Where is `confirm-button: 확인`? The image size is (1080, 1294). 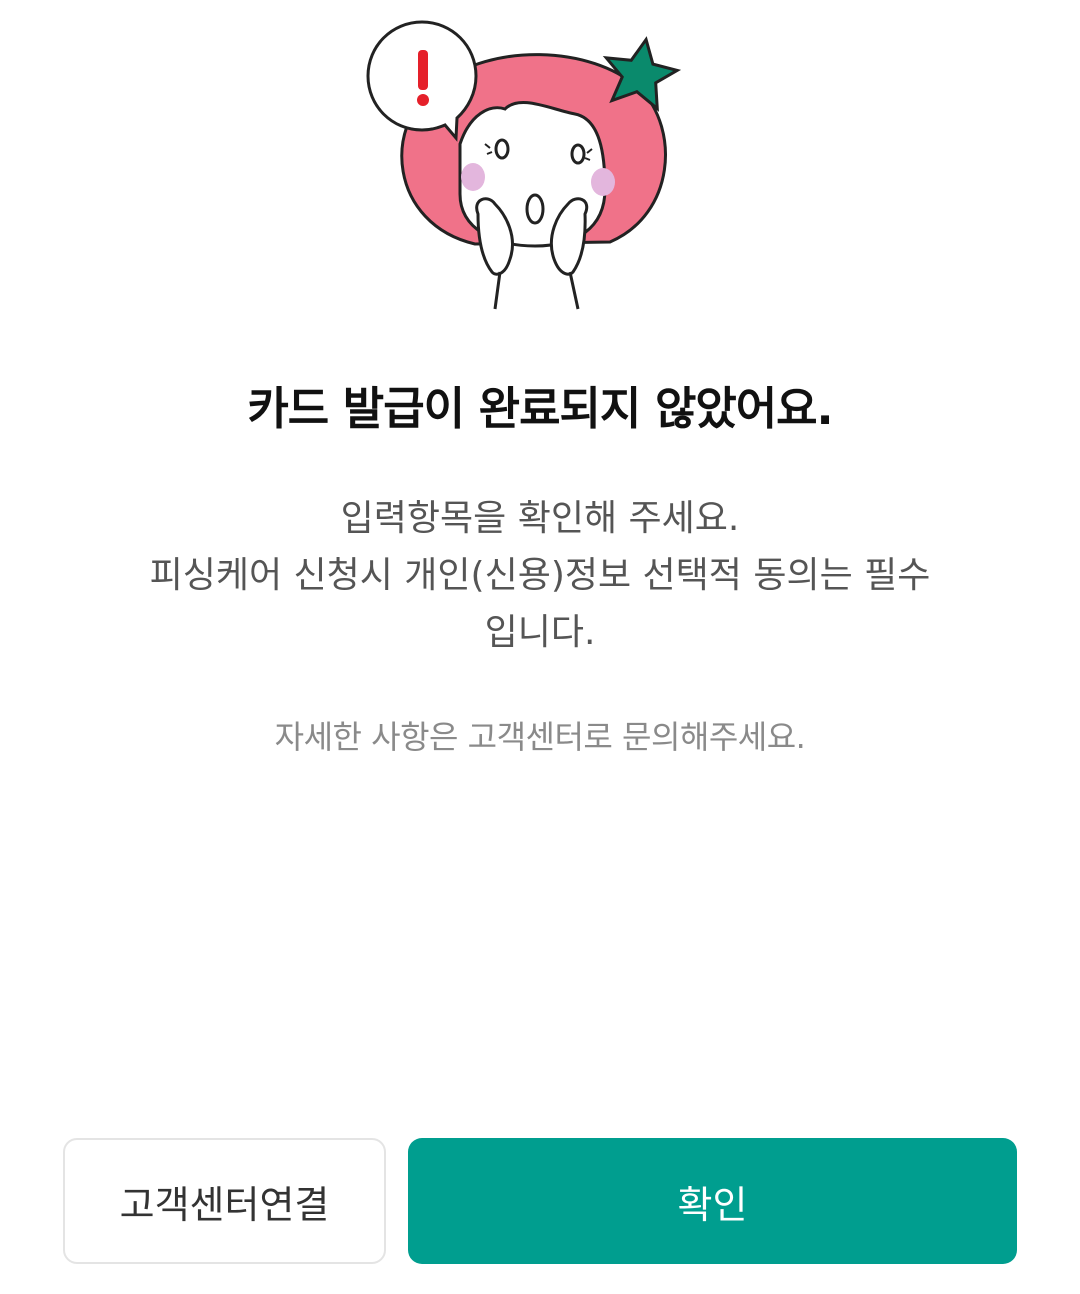
confirm-button: 확인 is located at coordinates (712, 1201).